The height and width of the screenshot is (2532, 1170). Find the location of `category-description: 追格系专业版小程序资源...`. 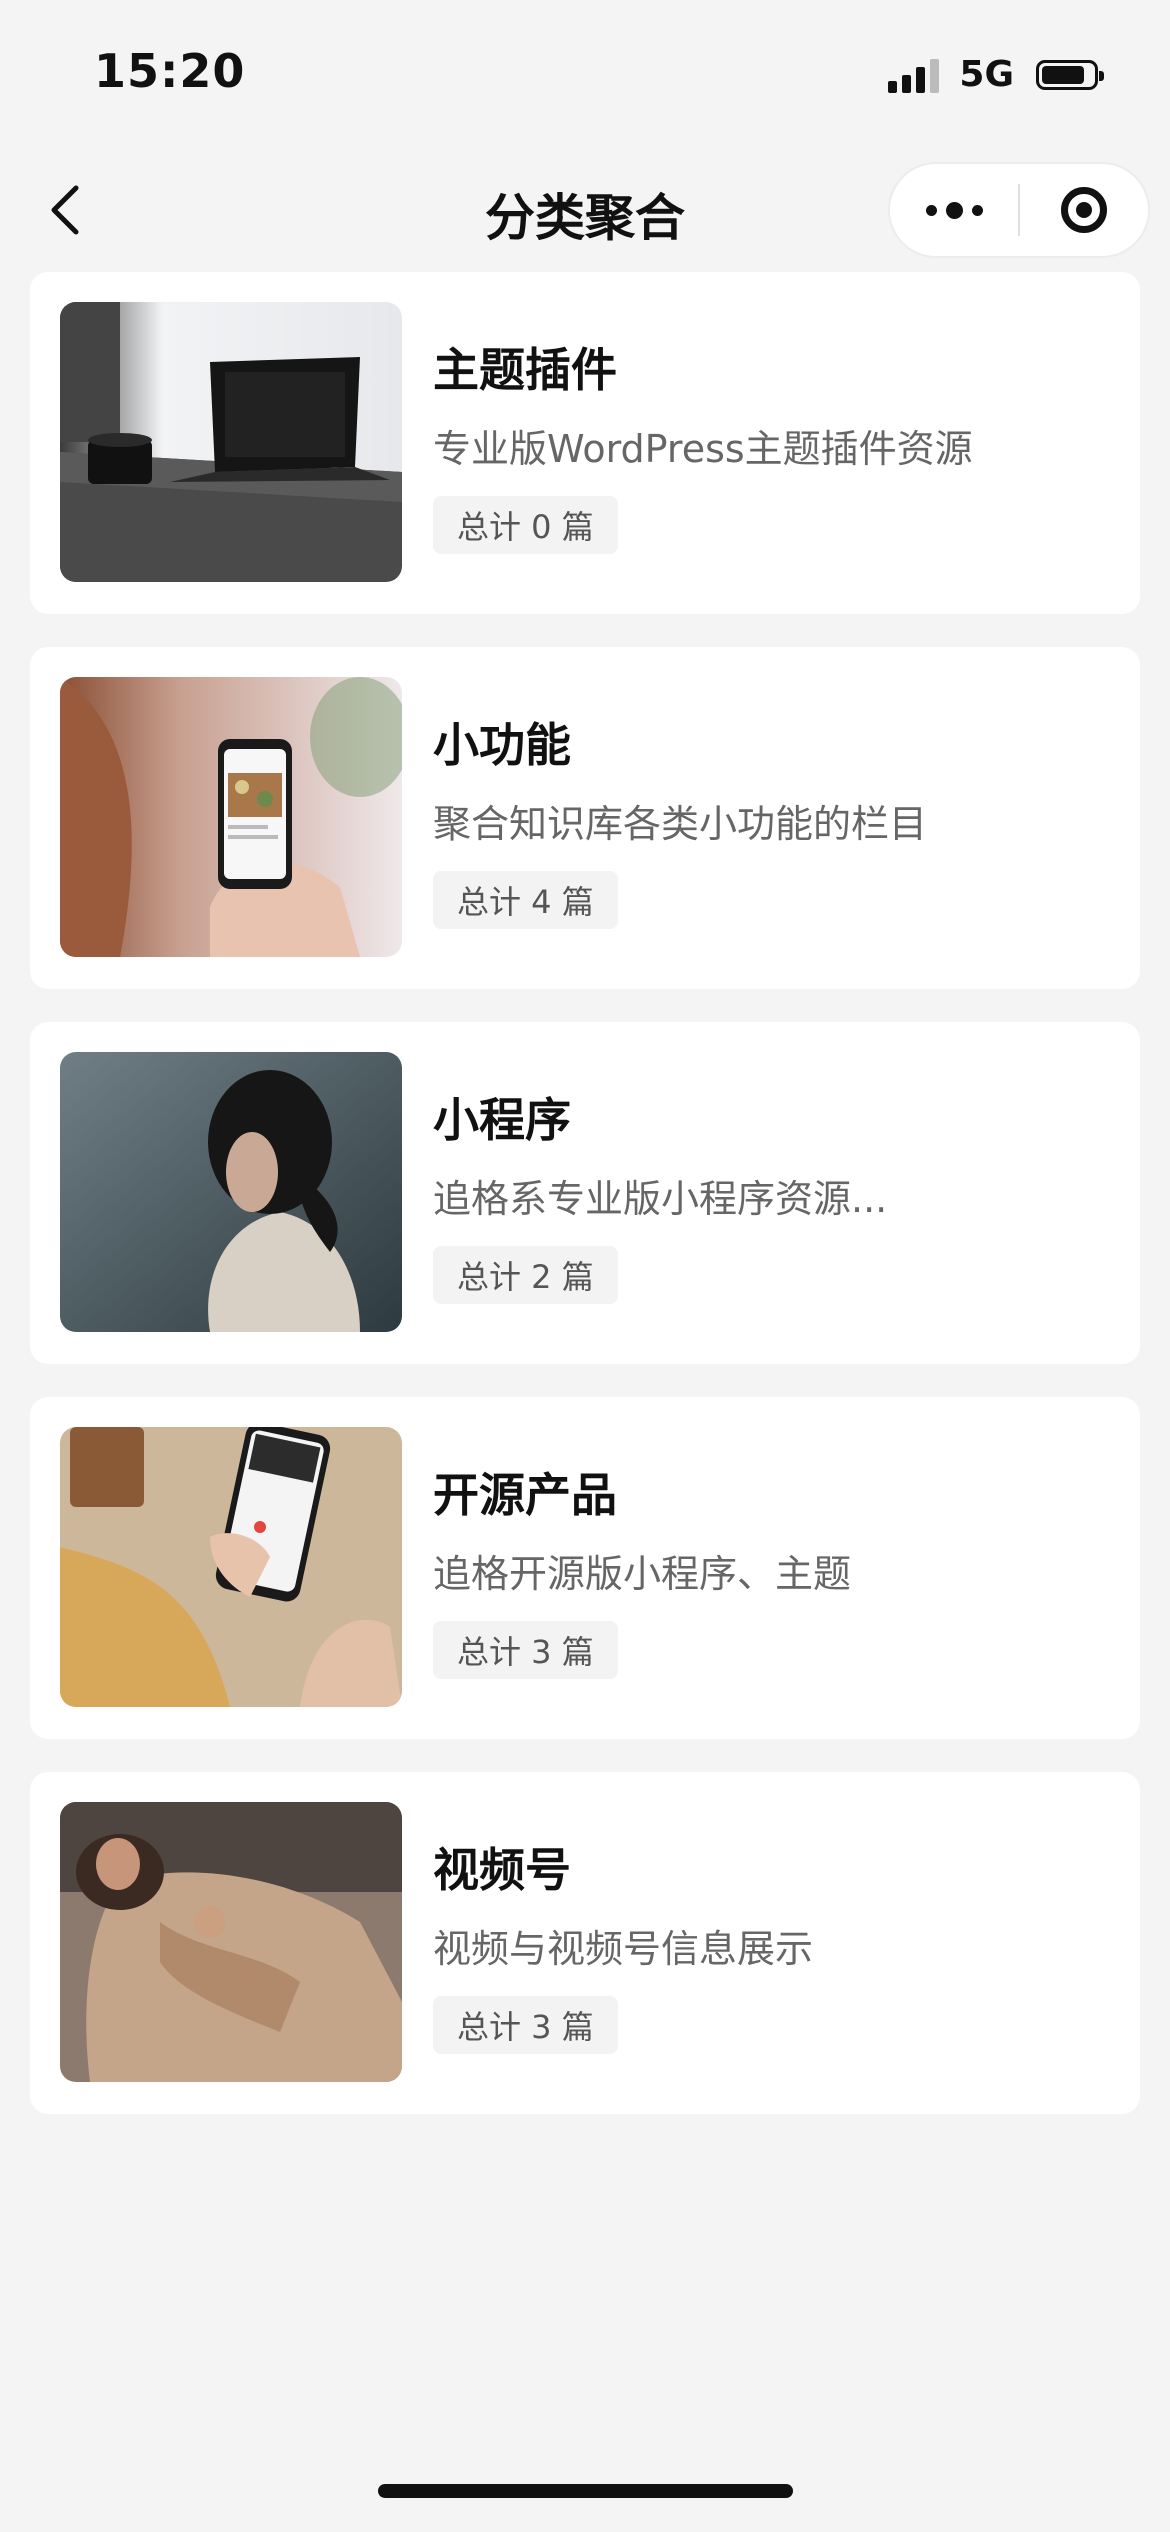

category-description: 追格系专业版小程序资源... is located at coordinates (660, 1199).